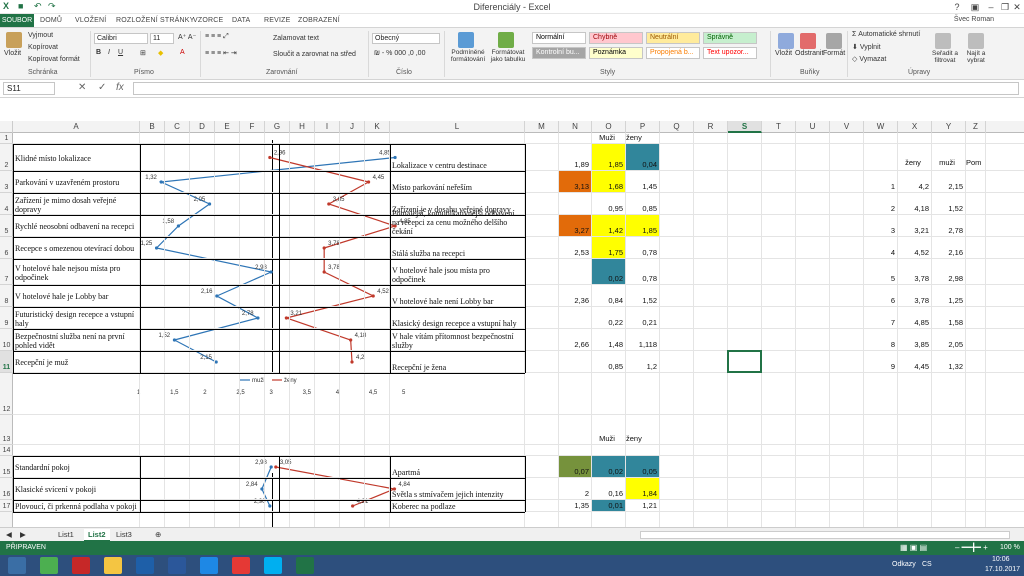  What do you see at coordinates (834, 53) in the screenshot?
I see `format-cells-button: Formát` at bounding box center [834, 53].